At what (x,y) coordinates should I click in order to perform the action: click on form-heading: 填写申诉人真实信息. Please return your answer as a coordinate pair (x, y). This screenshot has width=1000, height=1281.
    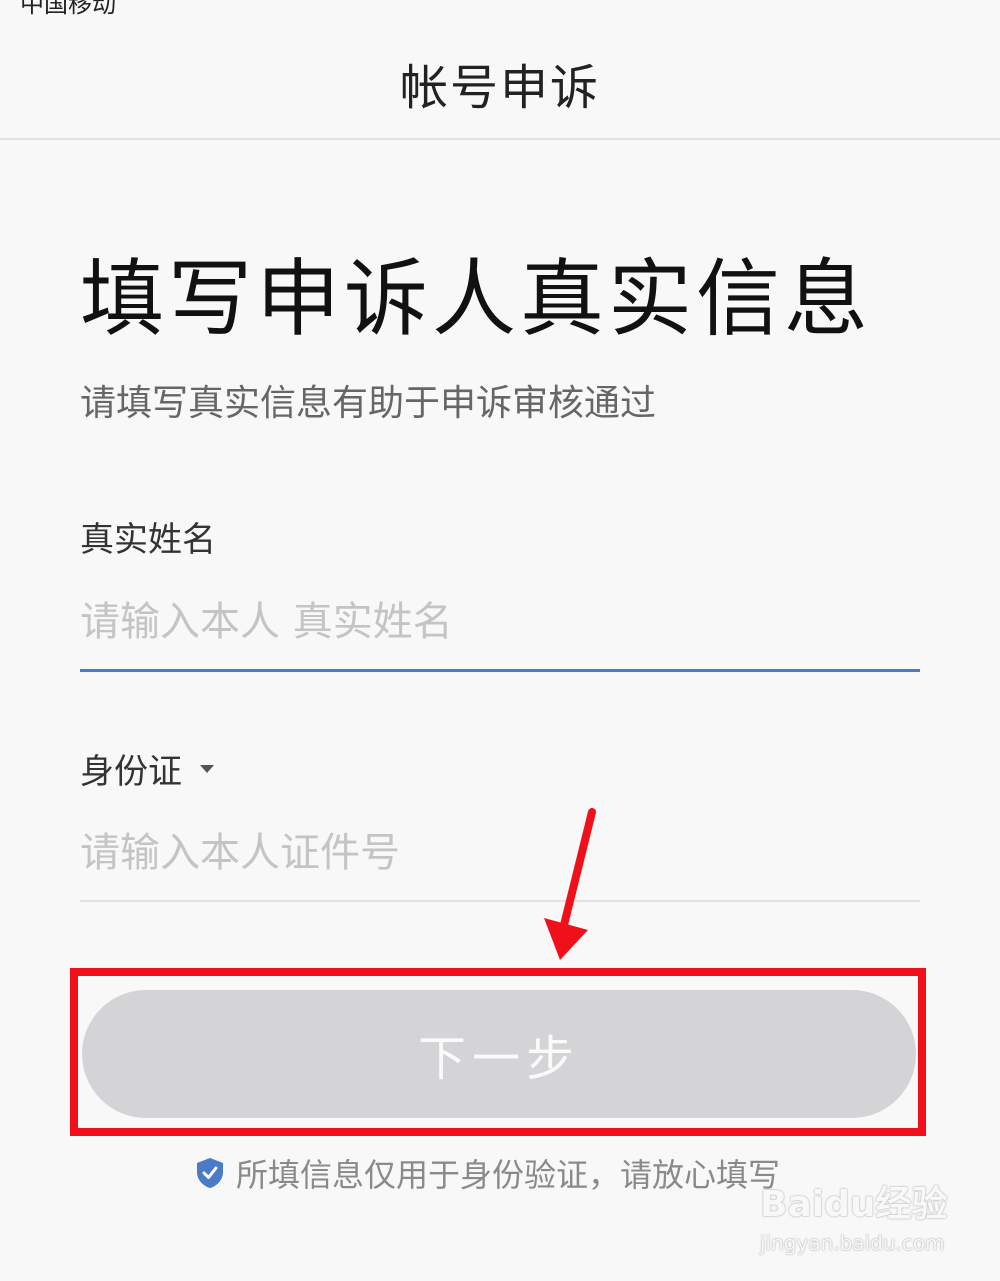
    Looking at the image, I should click on (476, 299).